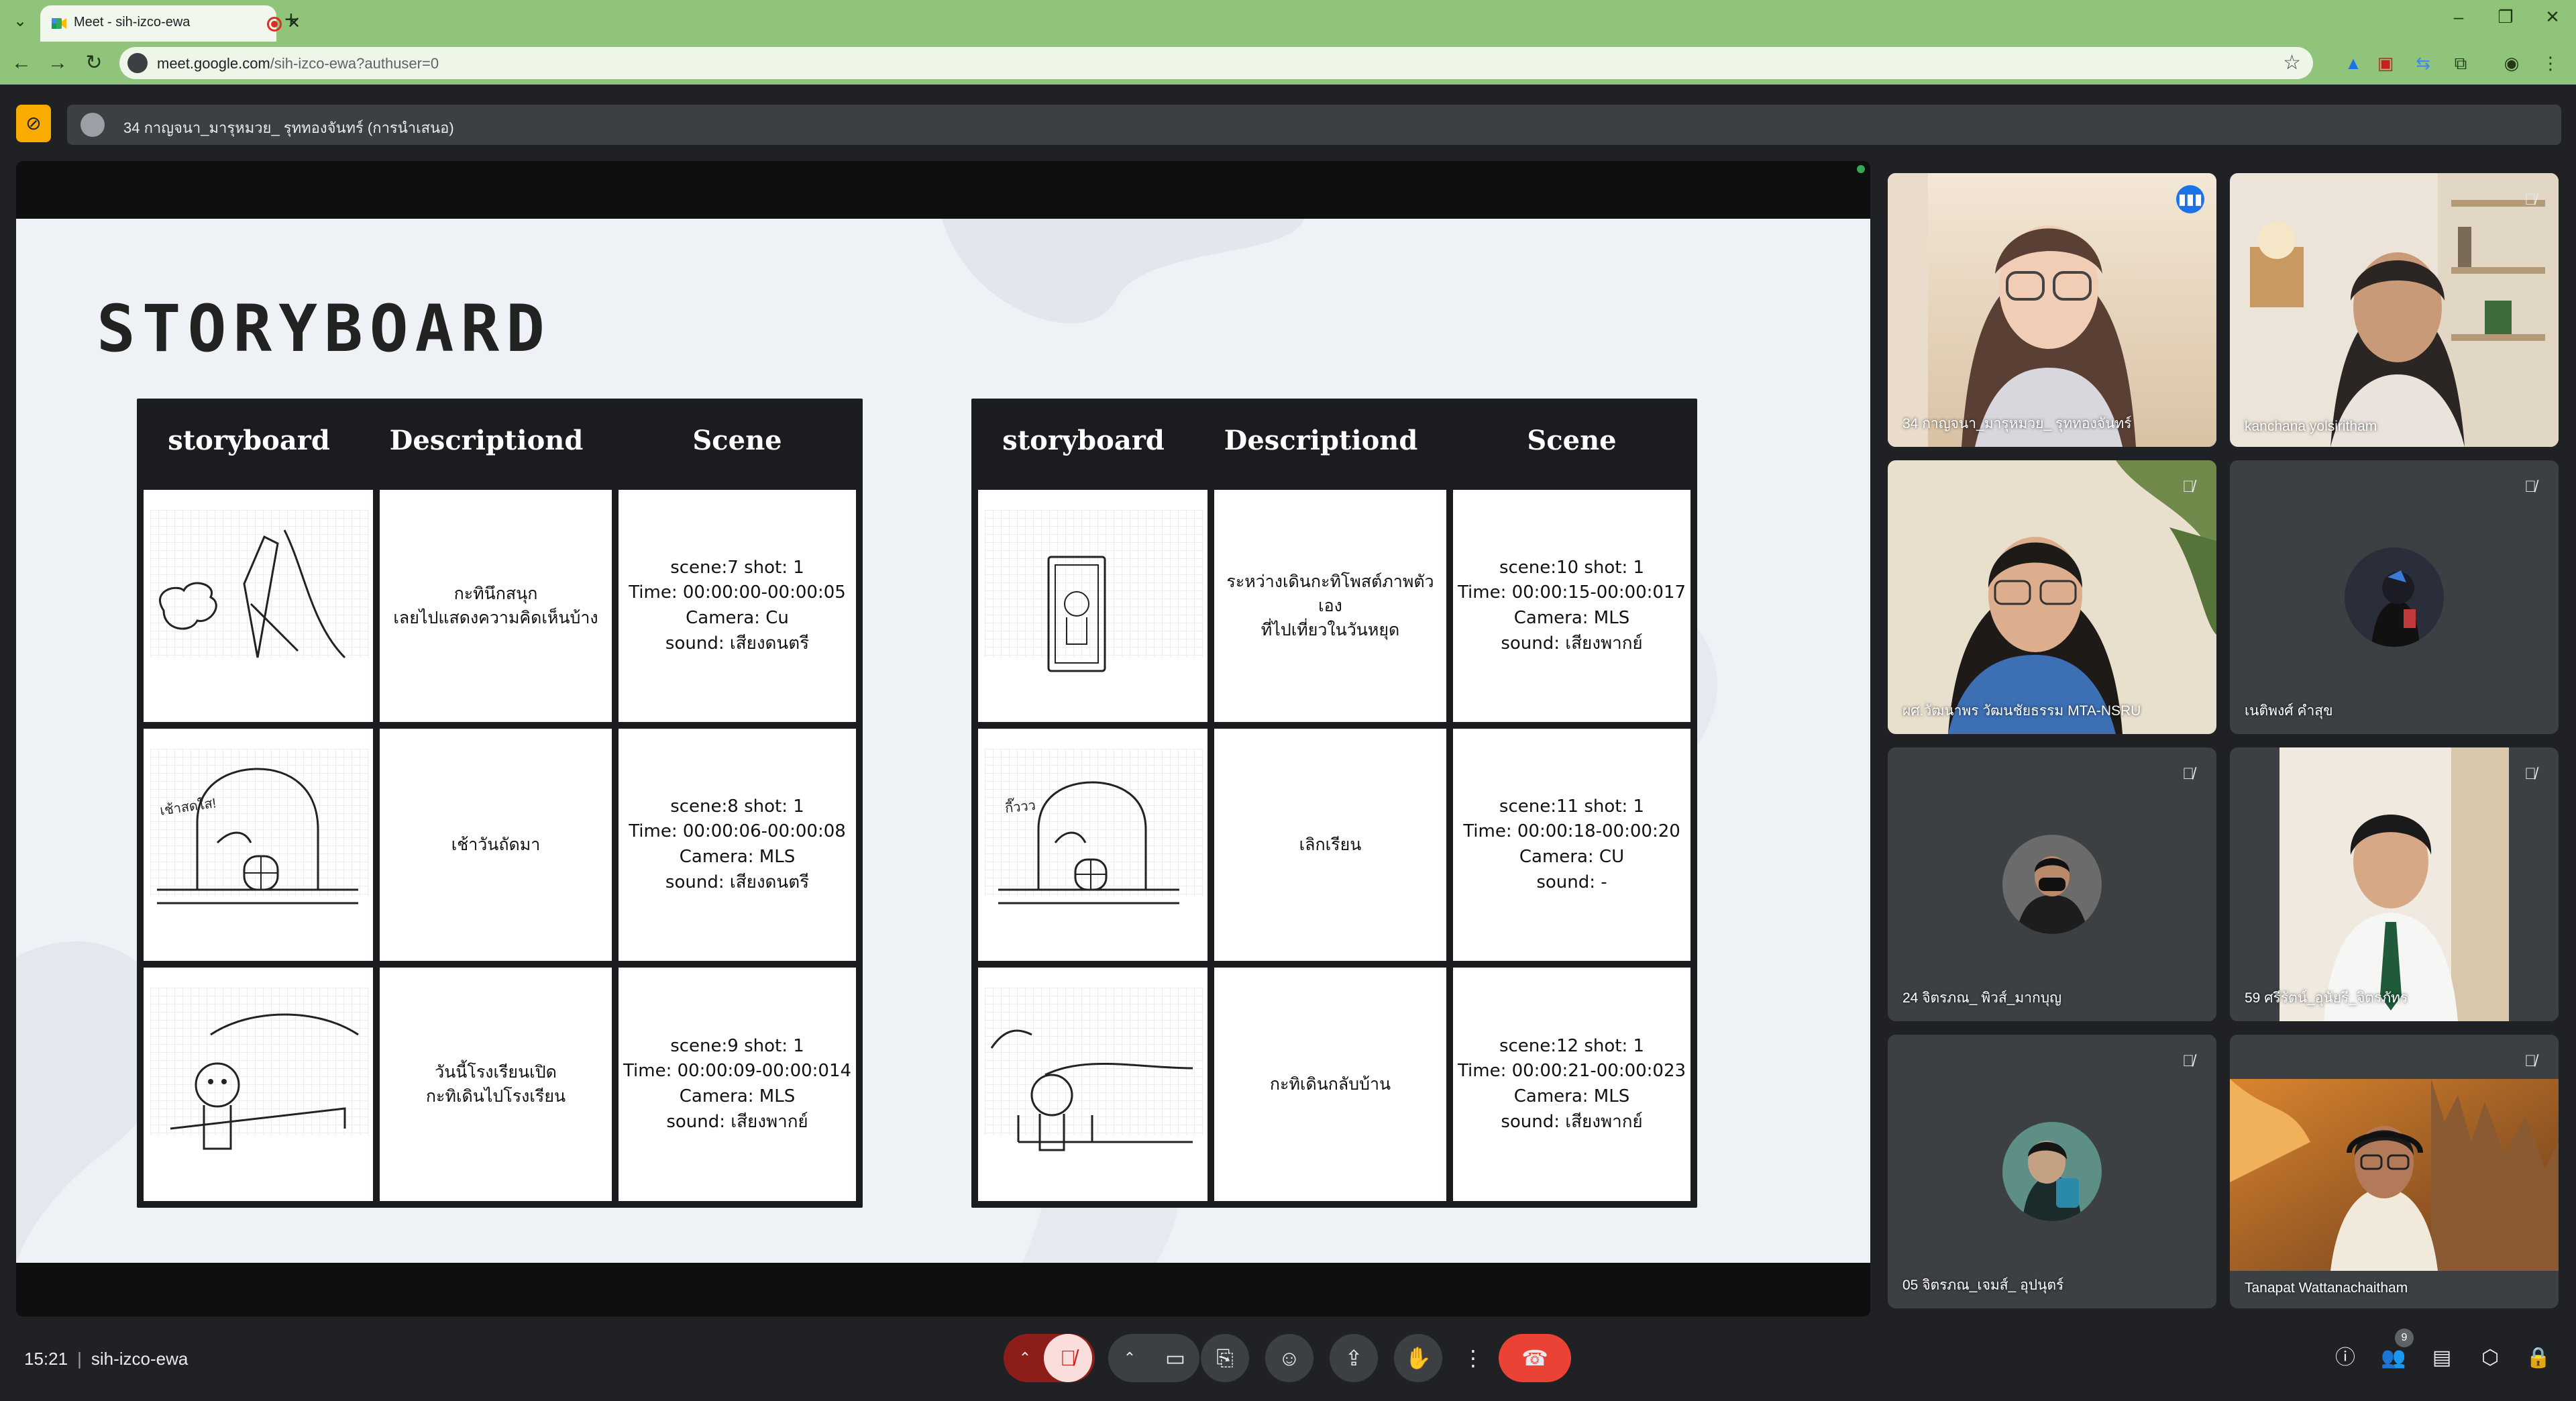  I want to click on participant-tile: 🎙̸ 24 จิตรภณ_ พิวส์_มากบุญ, so click(2052, 884).